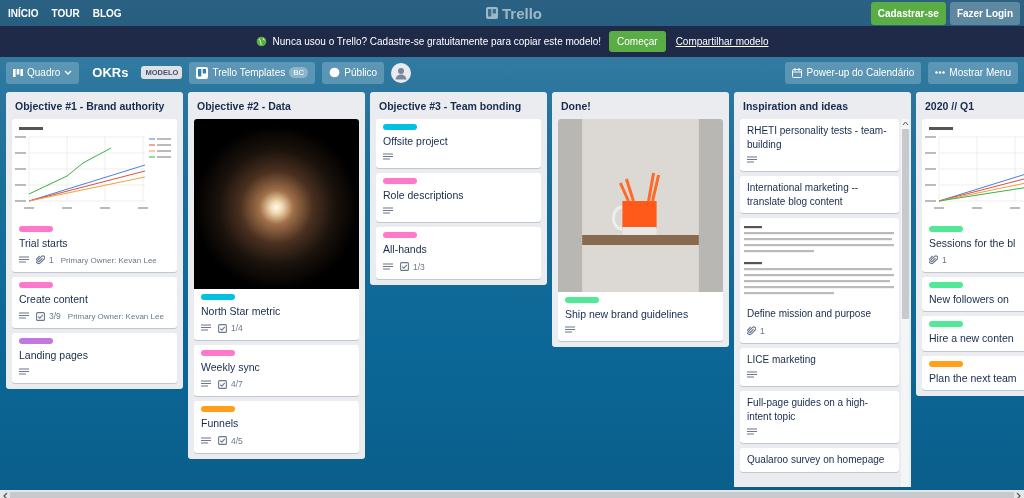 This screenshot has width=1024, height=498. Describe the element at coordinates (973, 196) in the screenshot. I see `card: Sessions for the bl 1` at that location.